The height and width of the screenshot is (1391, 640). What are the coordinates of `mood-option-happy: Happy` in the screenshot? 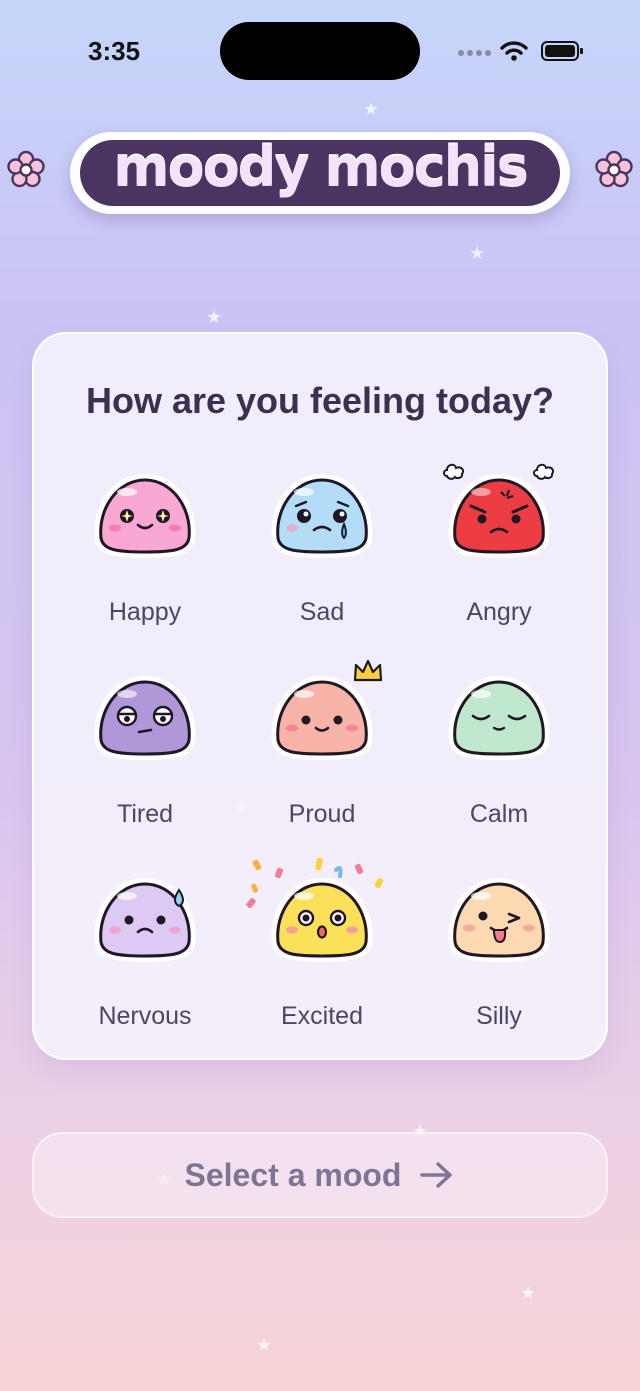 It's located at (145, 559).